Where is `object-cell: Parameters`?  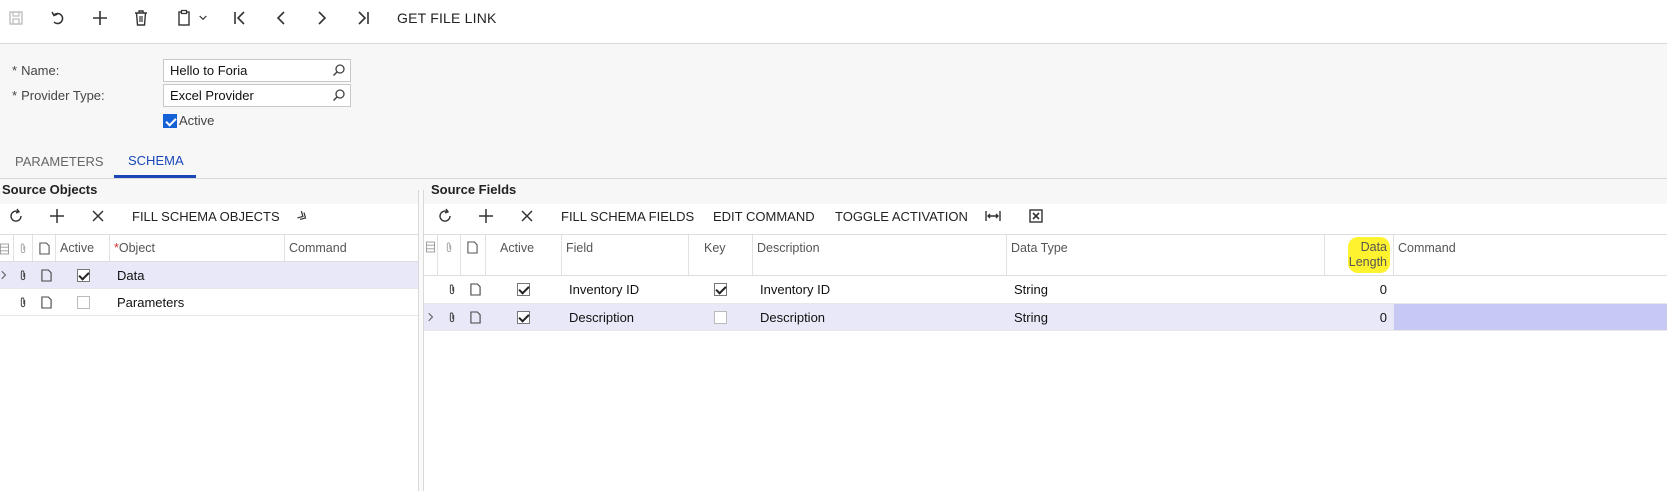 object-cell: Parameters is located at coordinates (197, 302).